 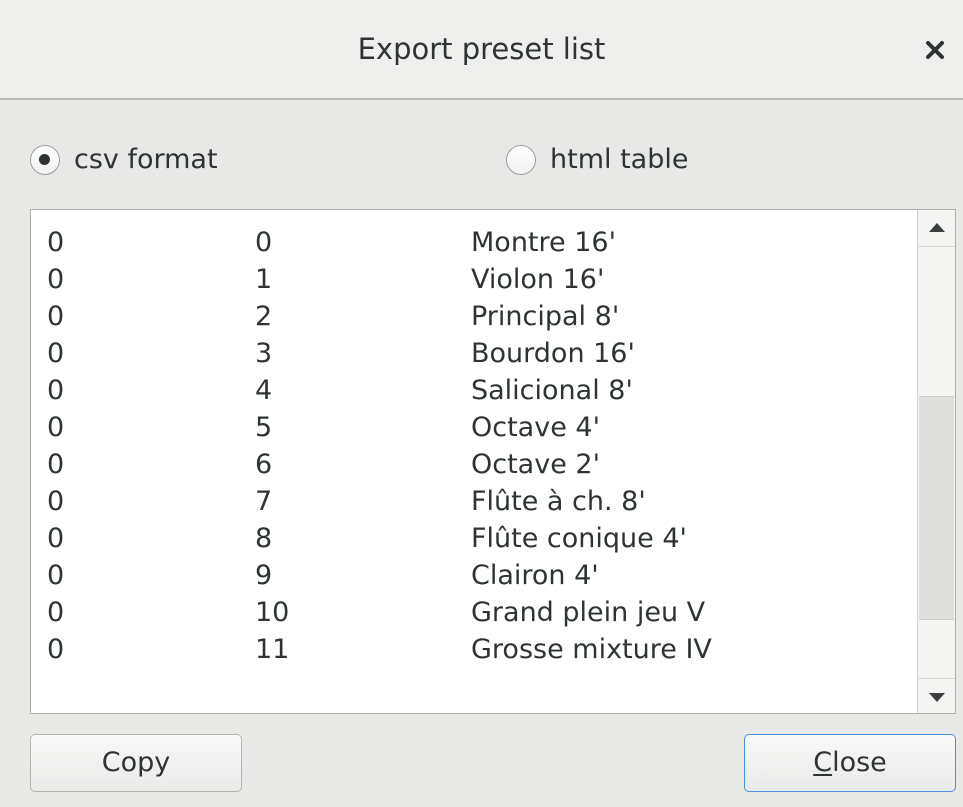 I want to click on preset-name-cell: Grand plein jeu V, so click(x=588, y=612).